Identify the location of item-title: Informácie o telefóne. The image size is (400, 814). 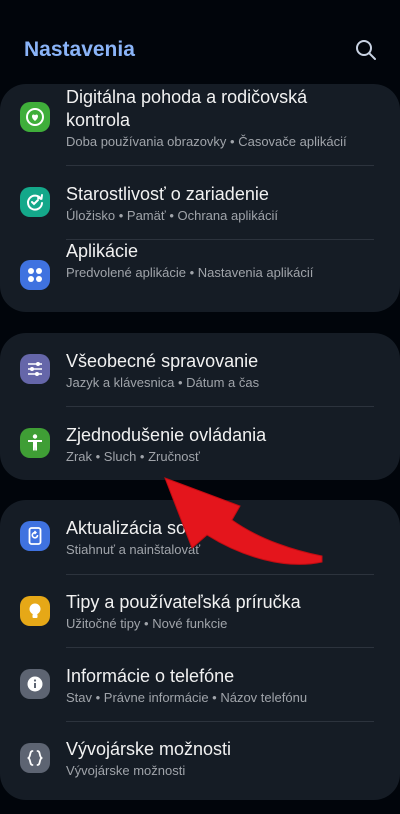
(150, 676).